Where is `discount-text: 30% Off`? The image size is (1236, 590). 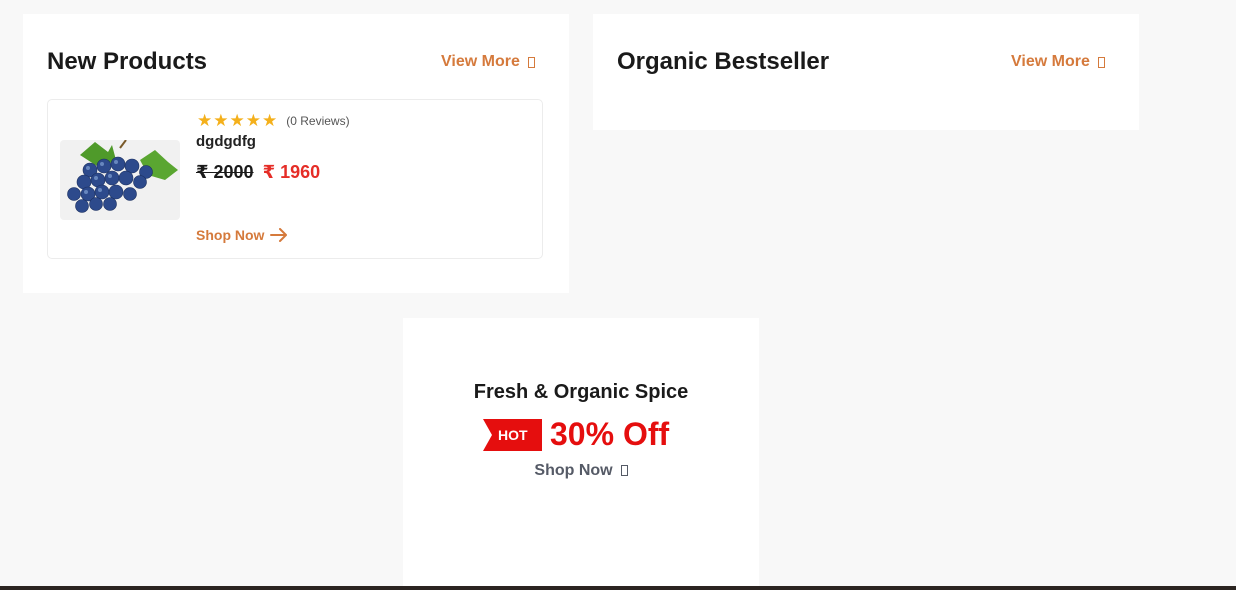 discount-text: 30% Off is located at coordinates (610, 434).